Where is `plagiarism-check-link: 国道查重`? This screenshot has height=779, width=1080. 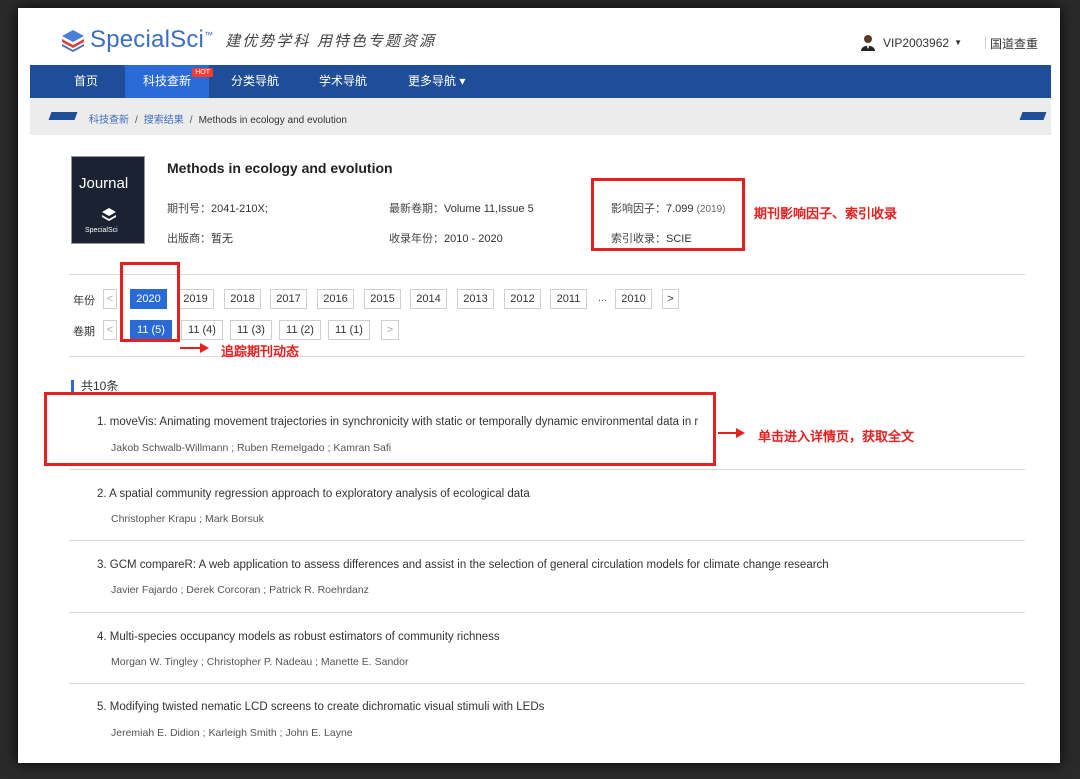
plagiarism-check-link: 国道查重 is located at coordinates (1014, 43).